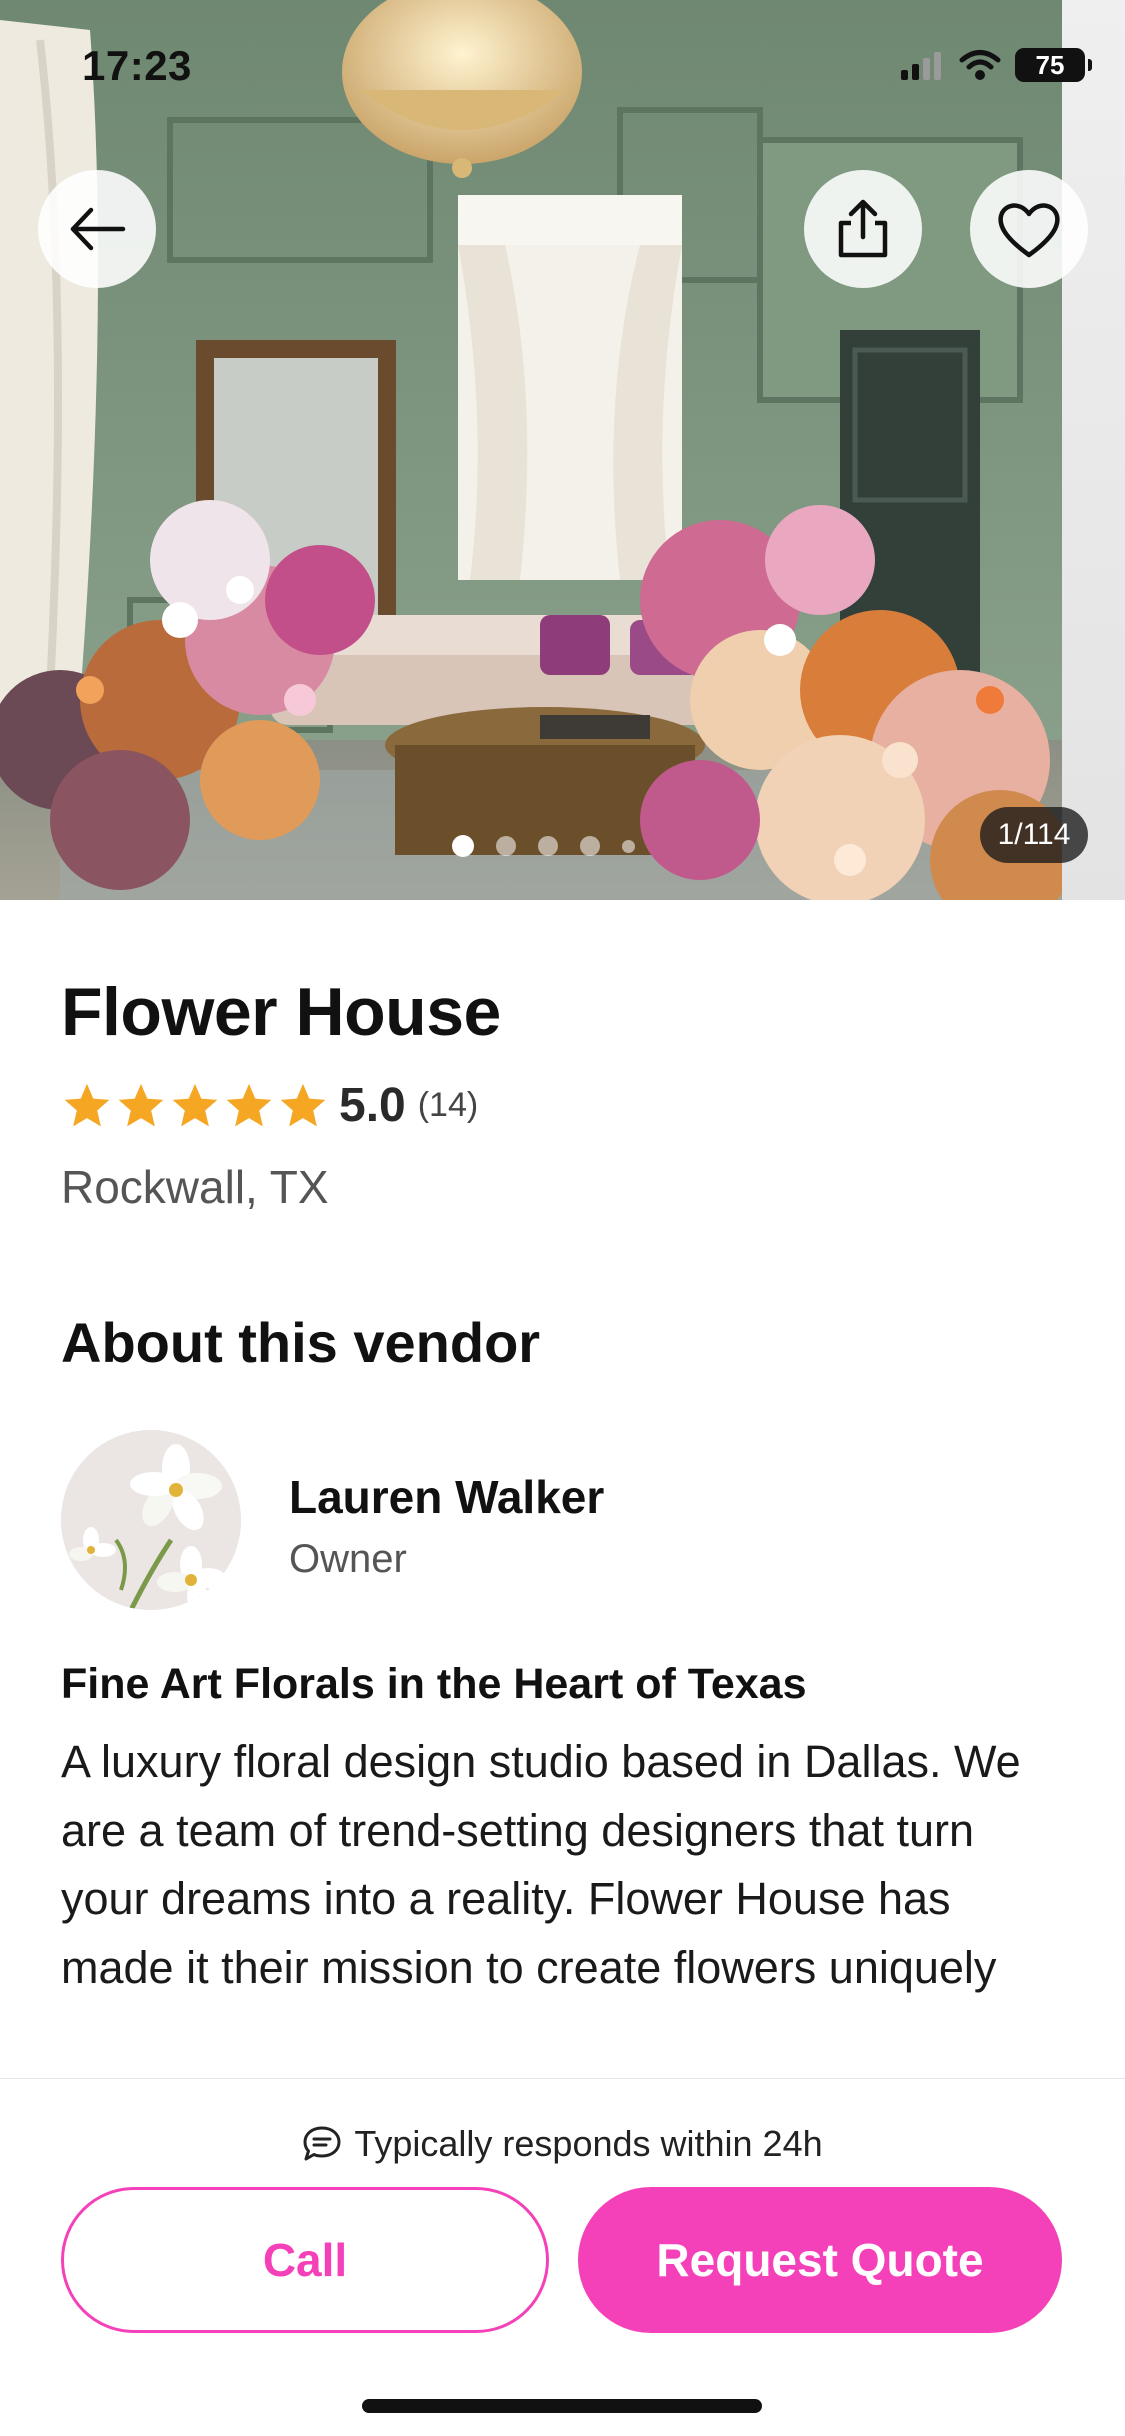 Image resolution: width=1125 pixels, height=2436 pixels. What do you see at coordinates (588, 2143) in the screenshot?
I see `response-time-text: Typically responds within 24h` at bounding box center [588, 2143].